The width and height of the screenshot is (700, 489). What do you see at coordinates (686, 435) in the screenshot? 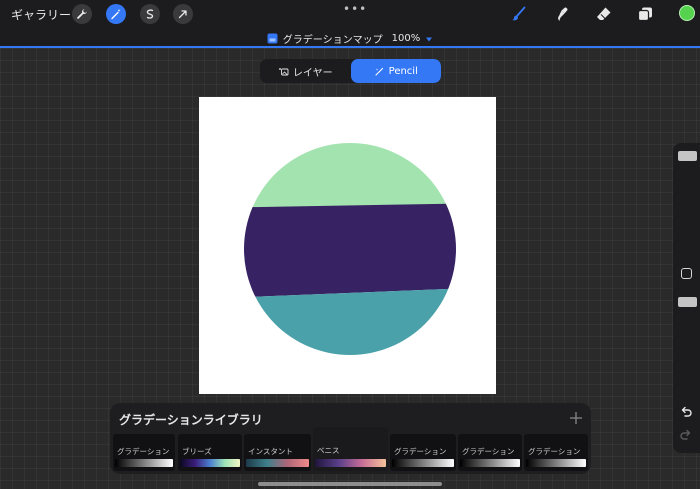
I see `redo-icon` at bounding box center [686, 435].